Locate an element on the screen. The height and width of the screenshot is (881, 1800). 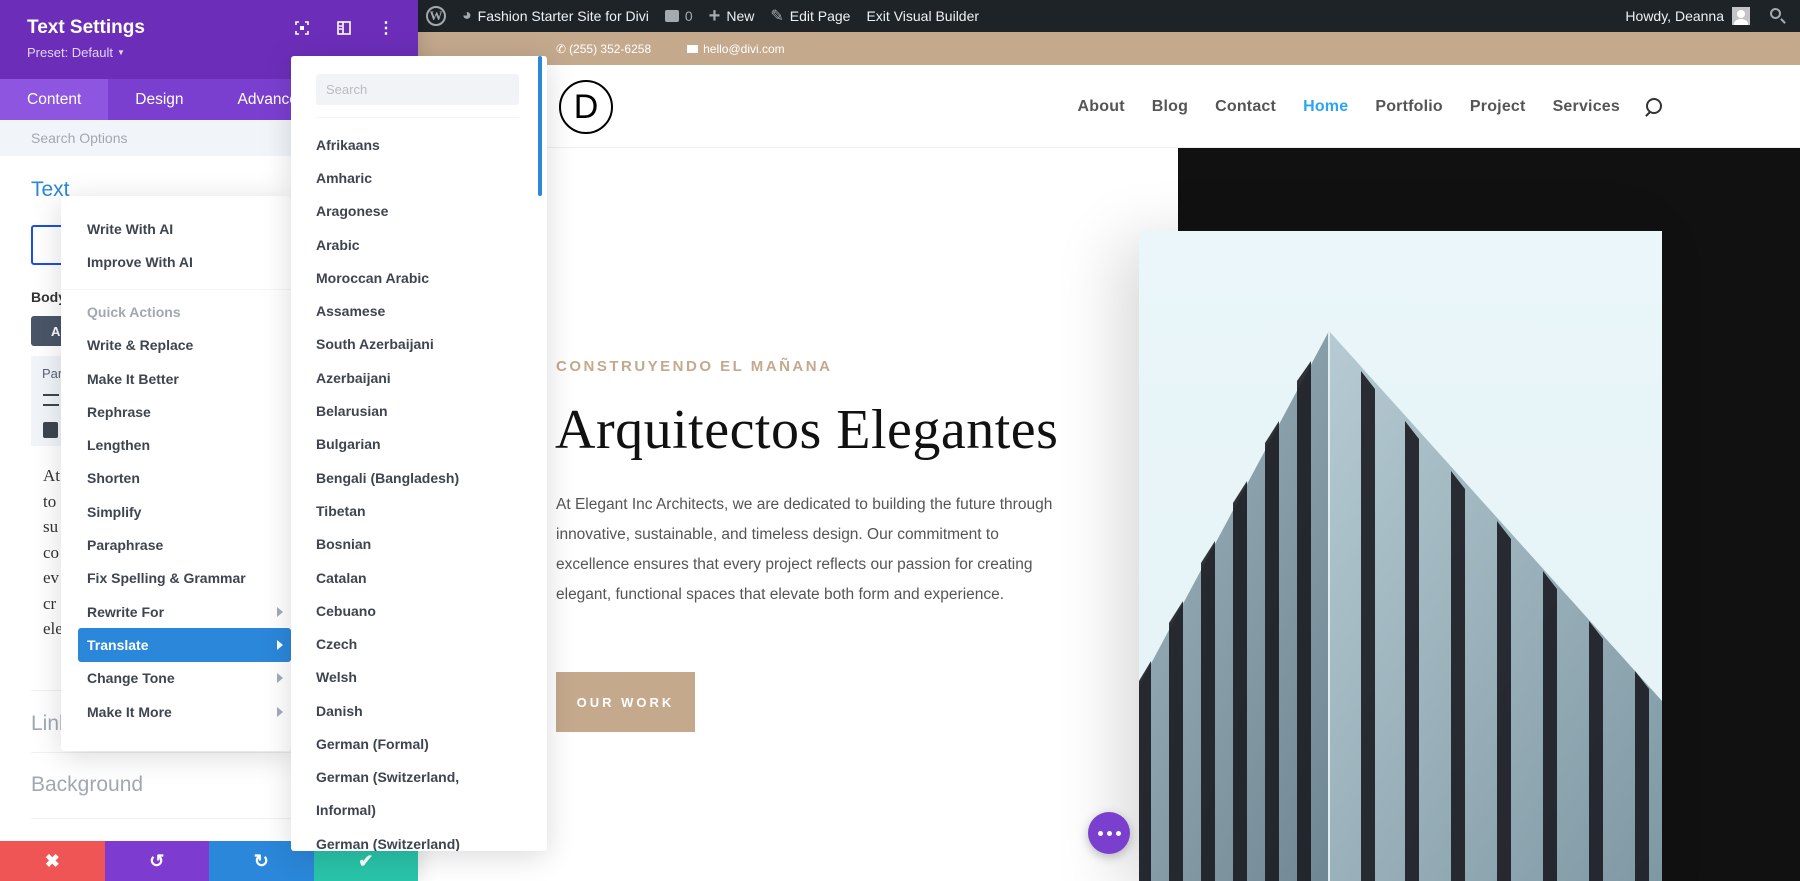
site-search-icon is located at coordinates (1653, 106).